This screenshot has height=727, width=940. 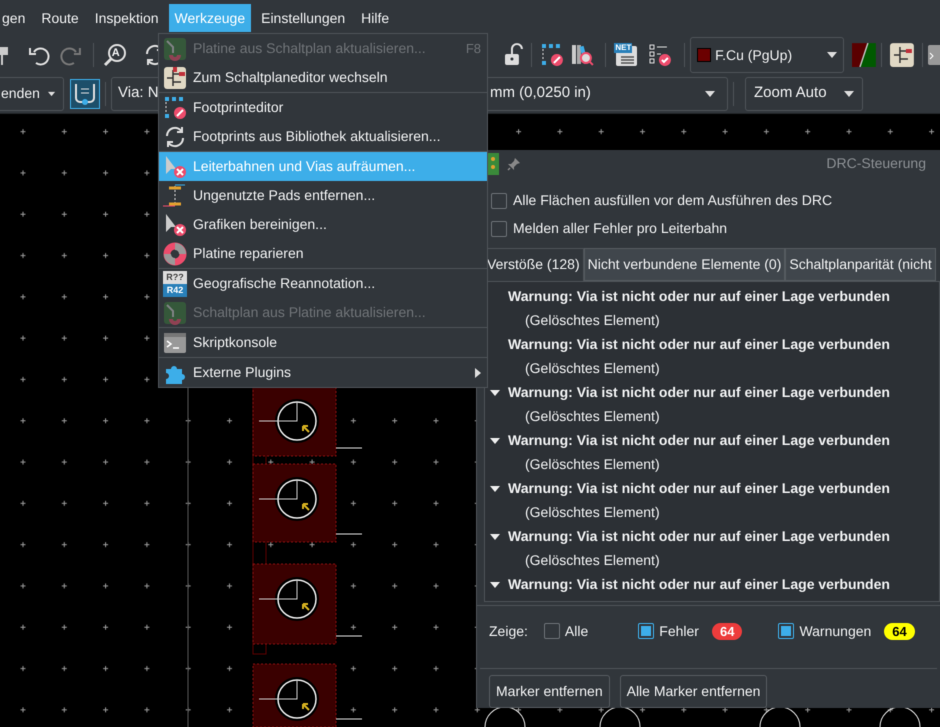 I want to click on checkbox-label: Fehler, so click(x=679, y=631).